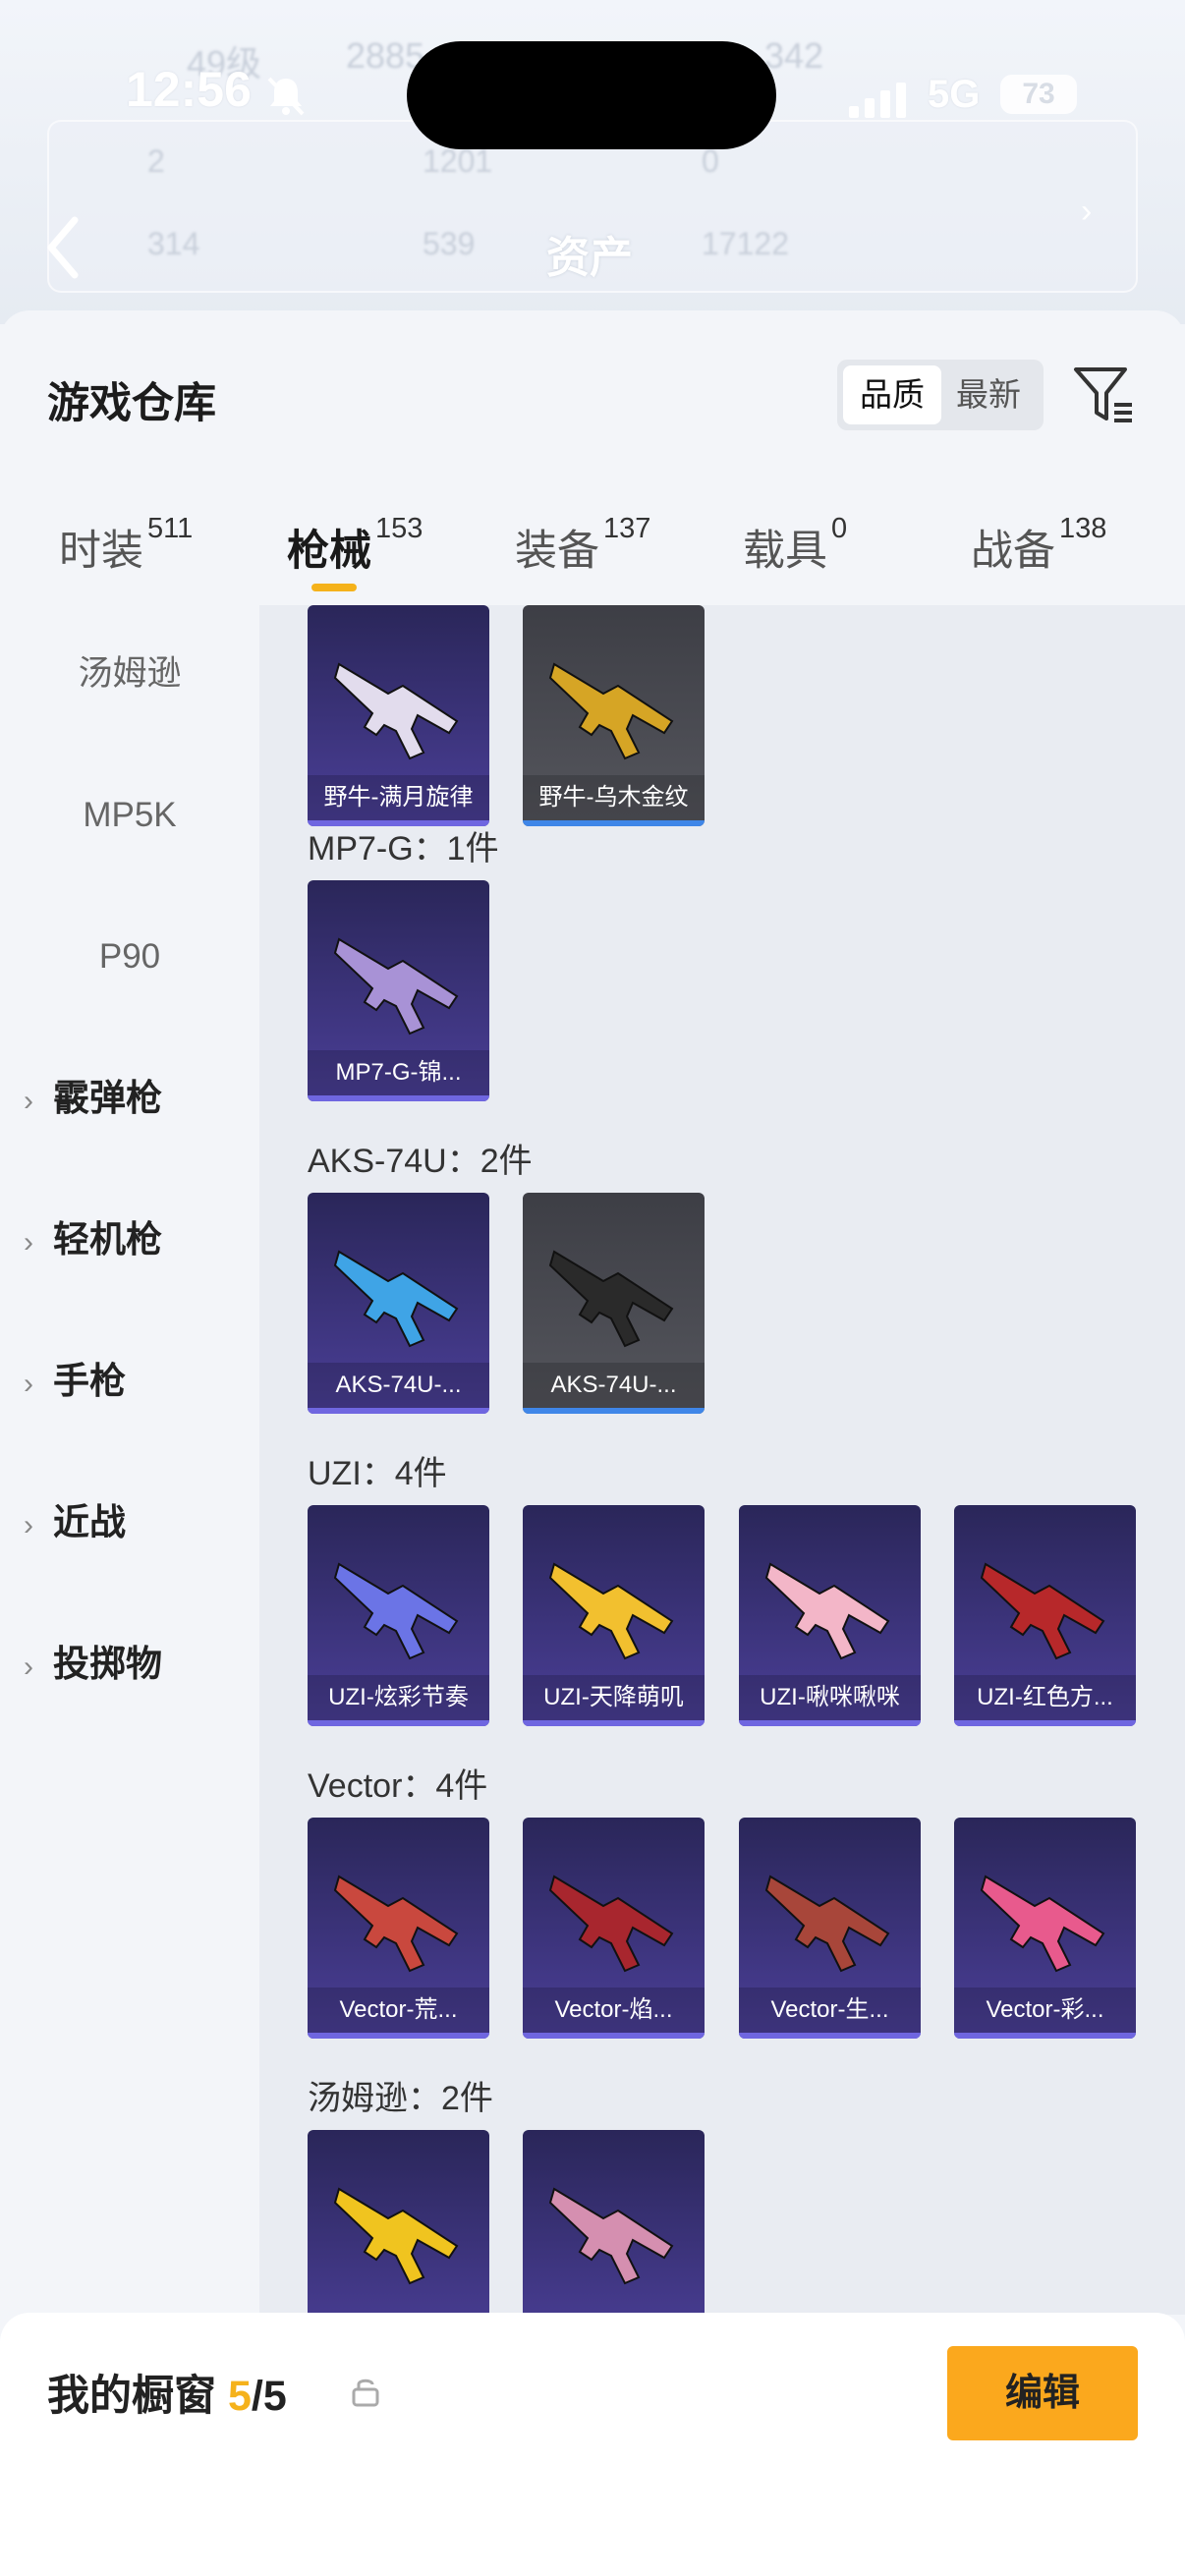  I want to click on tab-vehicles: 载具 0, so click(795, 554).